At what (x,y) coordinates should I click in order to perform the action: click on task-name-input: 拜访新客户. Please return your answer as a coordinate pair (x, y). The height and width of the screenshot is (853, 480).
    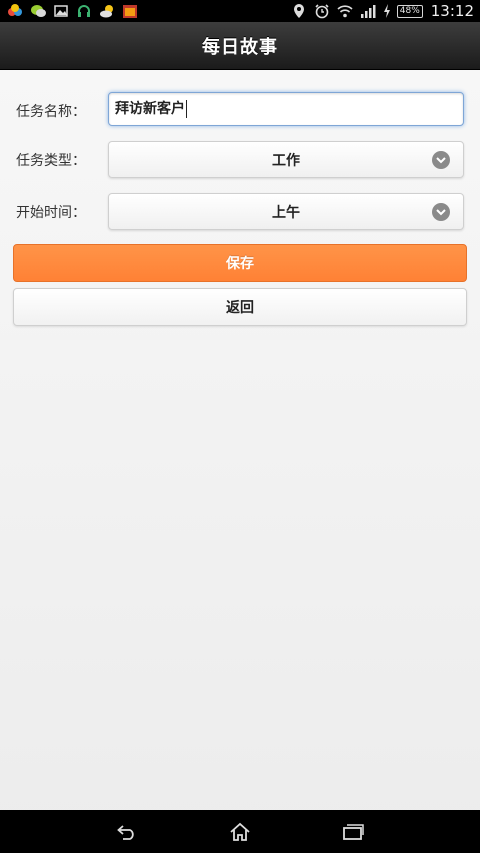
    Looking at the image, I should click on (286, 109).